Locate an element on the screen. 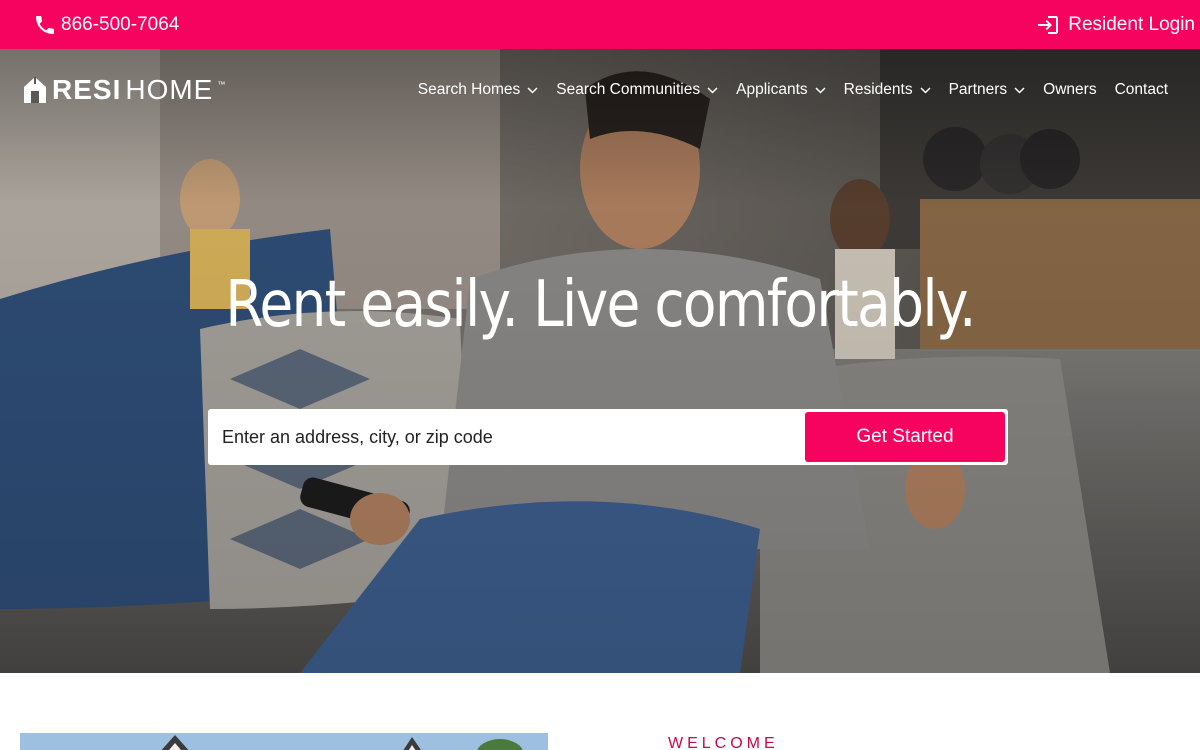 The width and height of the screenshot is (1200, 750). login-icon is located at coordinates (1048, 24).